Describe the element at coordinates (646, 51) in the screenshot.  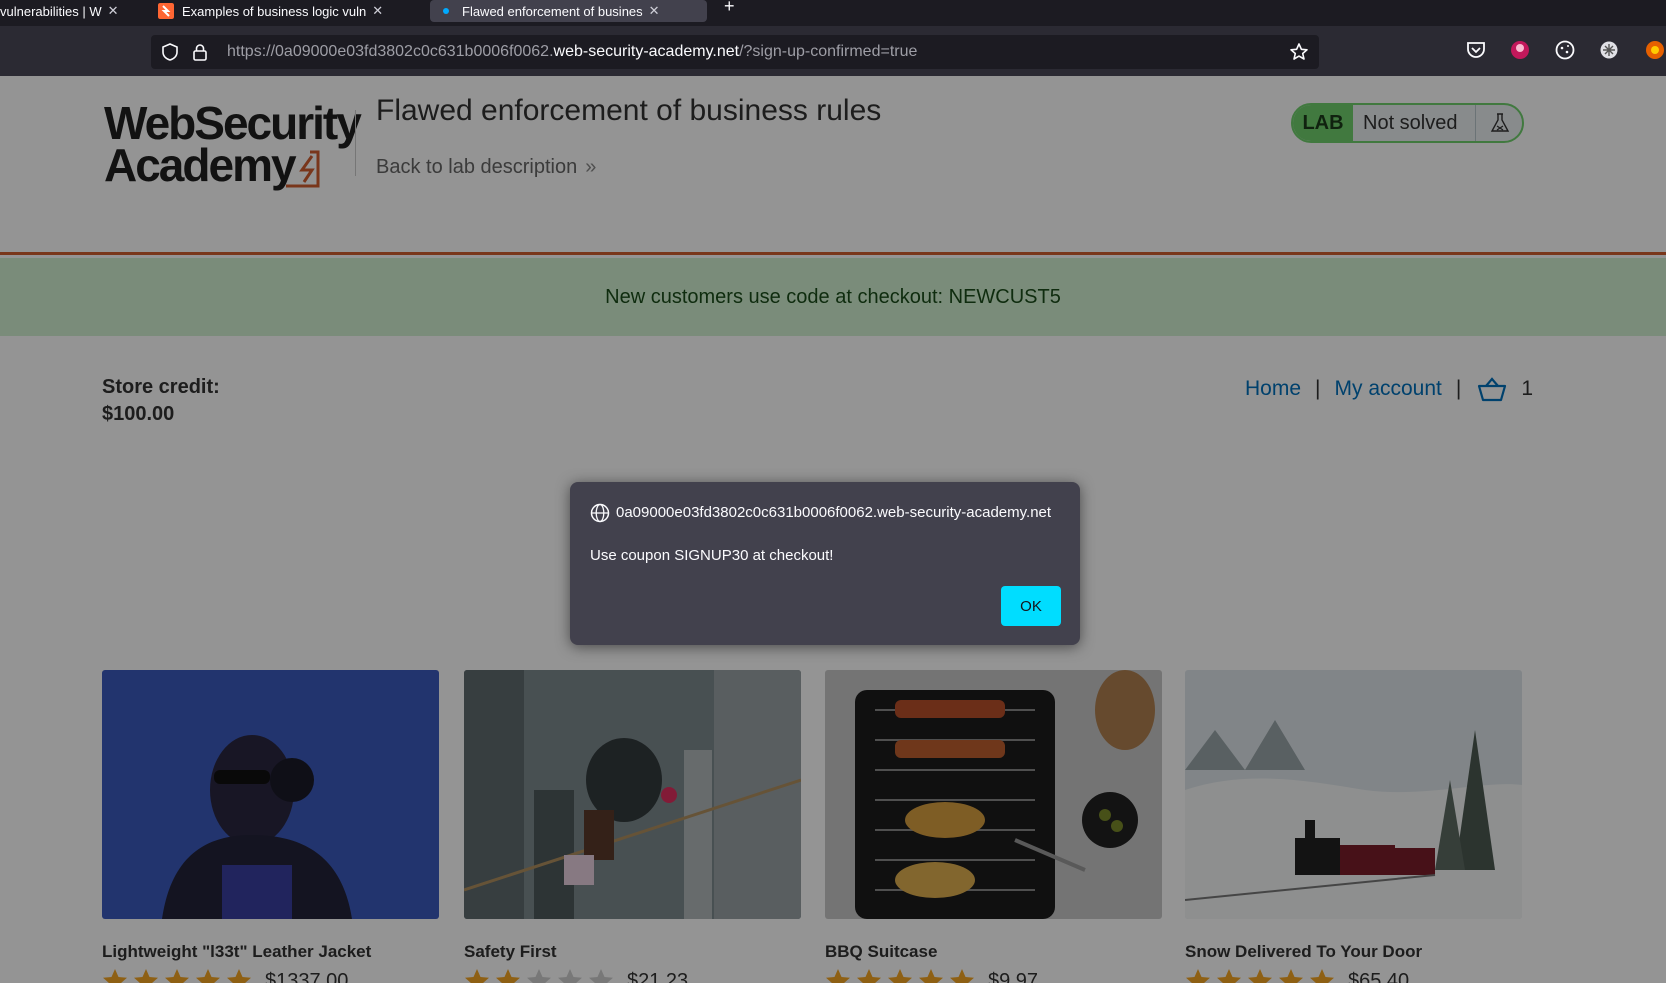
I see `url-host: web-security-academy.net` at that location.